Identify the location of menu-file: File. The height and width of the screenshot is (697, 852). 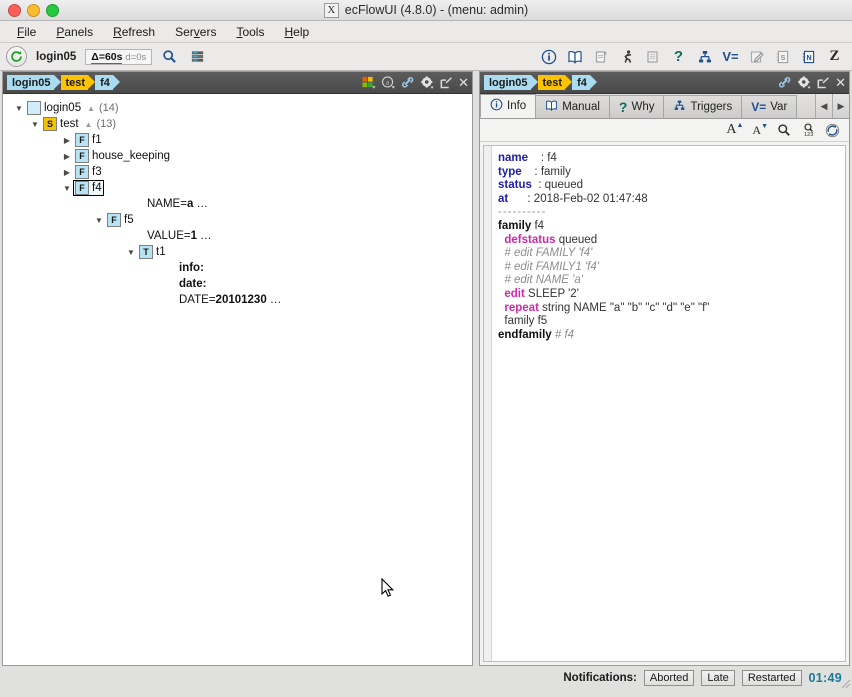
(26, 32).